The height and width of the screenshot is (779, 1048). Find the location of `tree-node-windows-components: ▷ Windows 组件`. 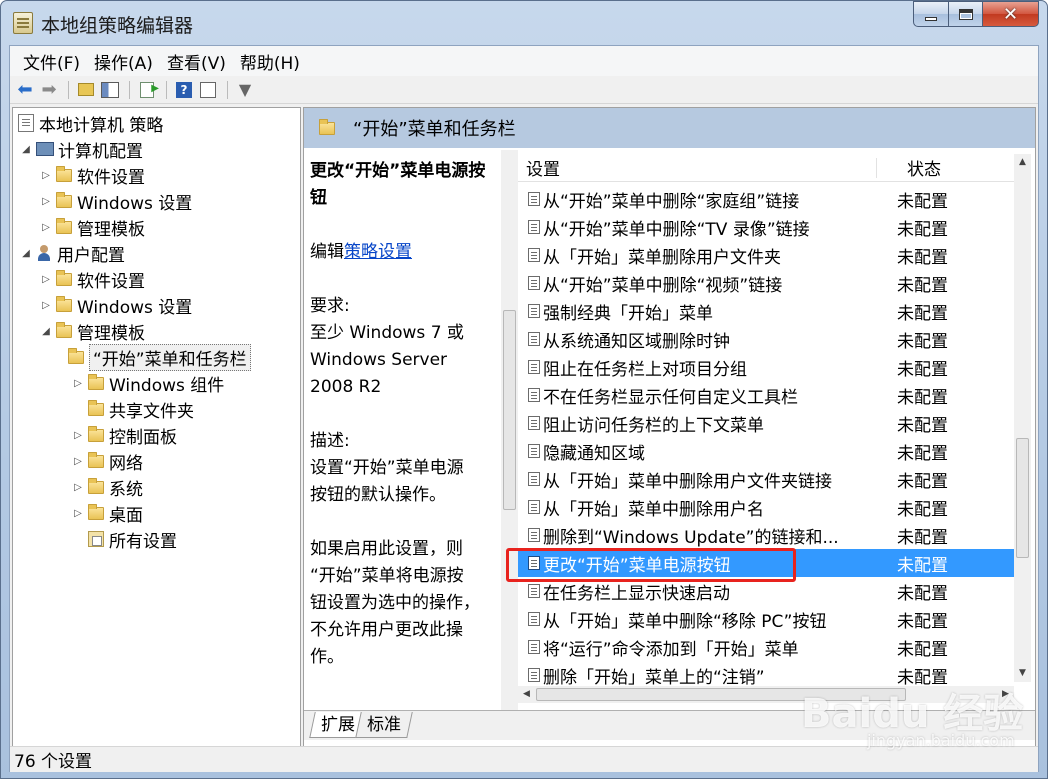

tree-node-windows-components: ▷ Windows 组件 is located at coordinates (147, 383).